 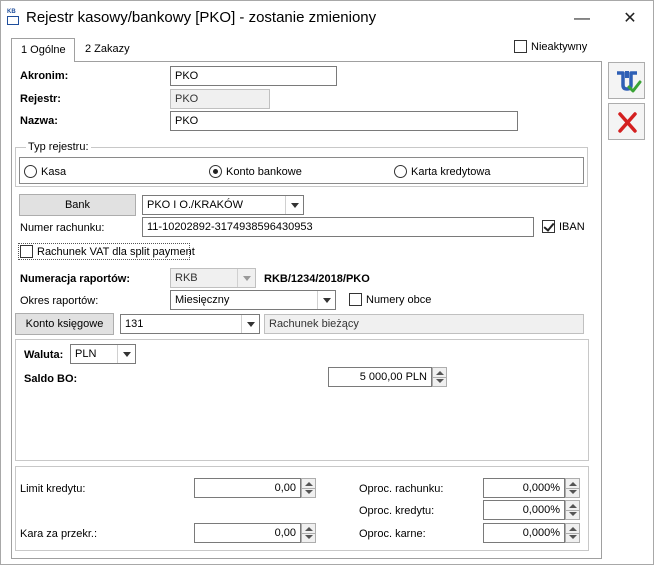 What do you see at coordinates (401, 489) in the screenshot?
I see `account-interest-label: Oproc. rachunku:` at bounding box center [401, 489].